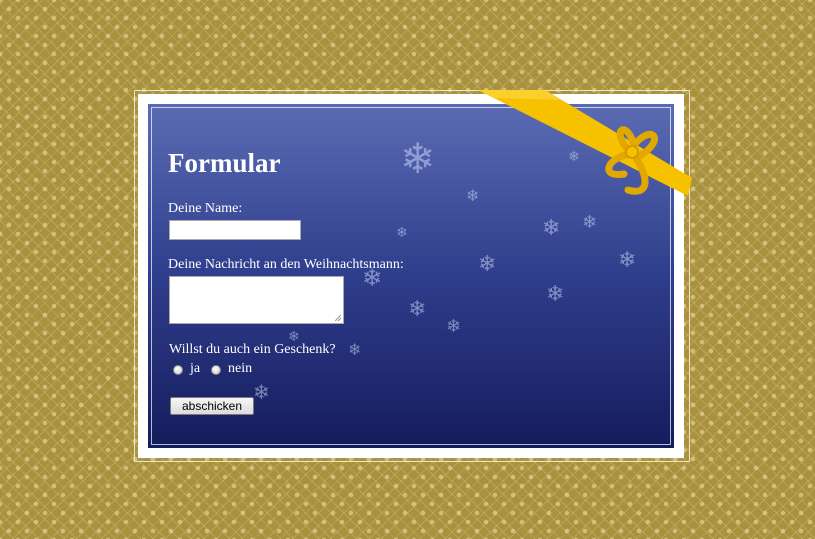 The width and height of the screenshot is (815, 539). What do you see at coordinates (195, 368) in the screenshot?
I see `radio-ja-label: ja` at bounding box center [195, 368].